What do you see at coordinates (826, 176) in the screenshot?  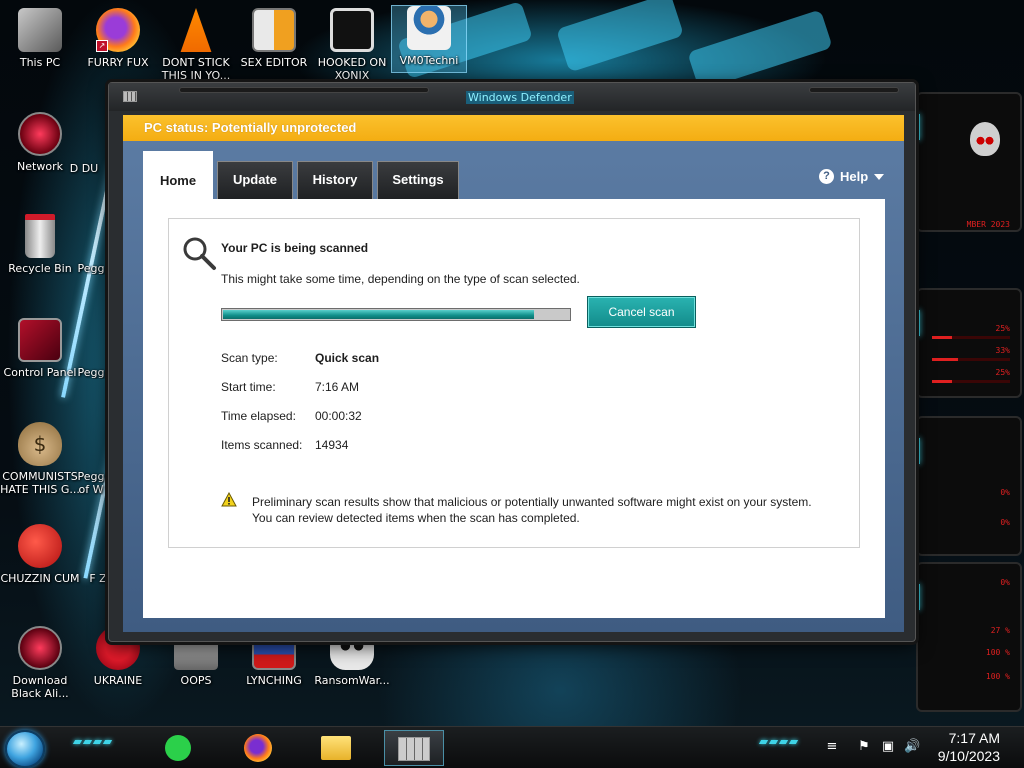 I see `help-question-icon: ?` at bounding box center [826, 176].